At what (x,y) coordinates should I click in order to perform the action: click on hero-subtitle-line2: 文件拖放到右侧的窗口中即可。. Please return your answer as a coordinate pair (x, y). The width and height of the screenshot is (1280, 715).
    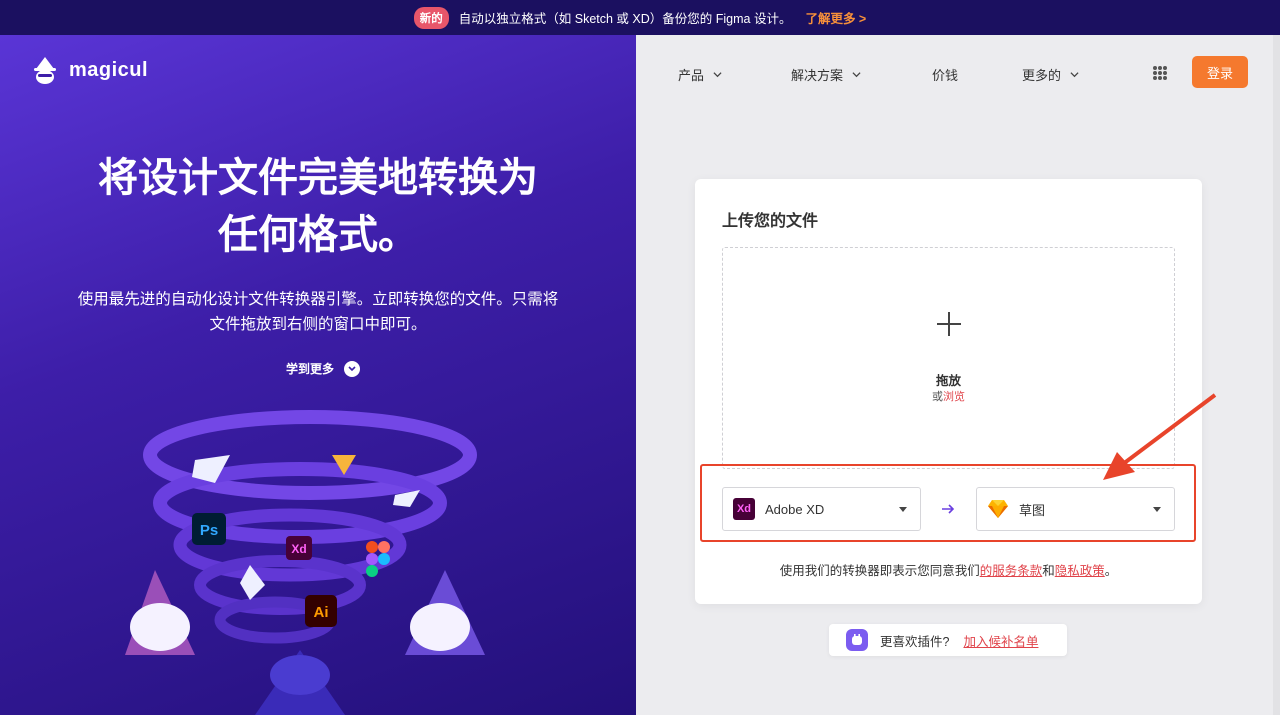
    Looking at the image, I should click on (318, 324).